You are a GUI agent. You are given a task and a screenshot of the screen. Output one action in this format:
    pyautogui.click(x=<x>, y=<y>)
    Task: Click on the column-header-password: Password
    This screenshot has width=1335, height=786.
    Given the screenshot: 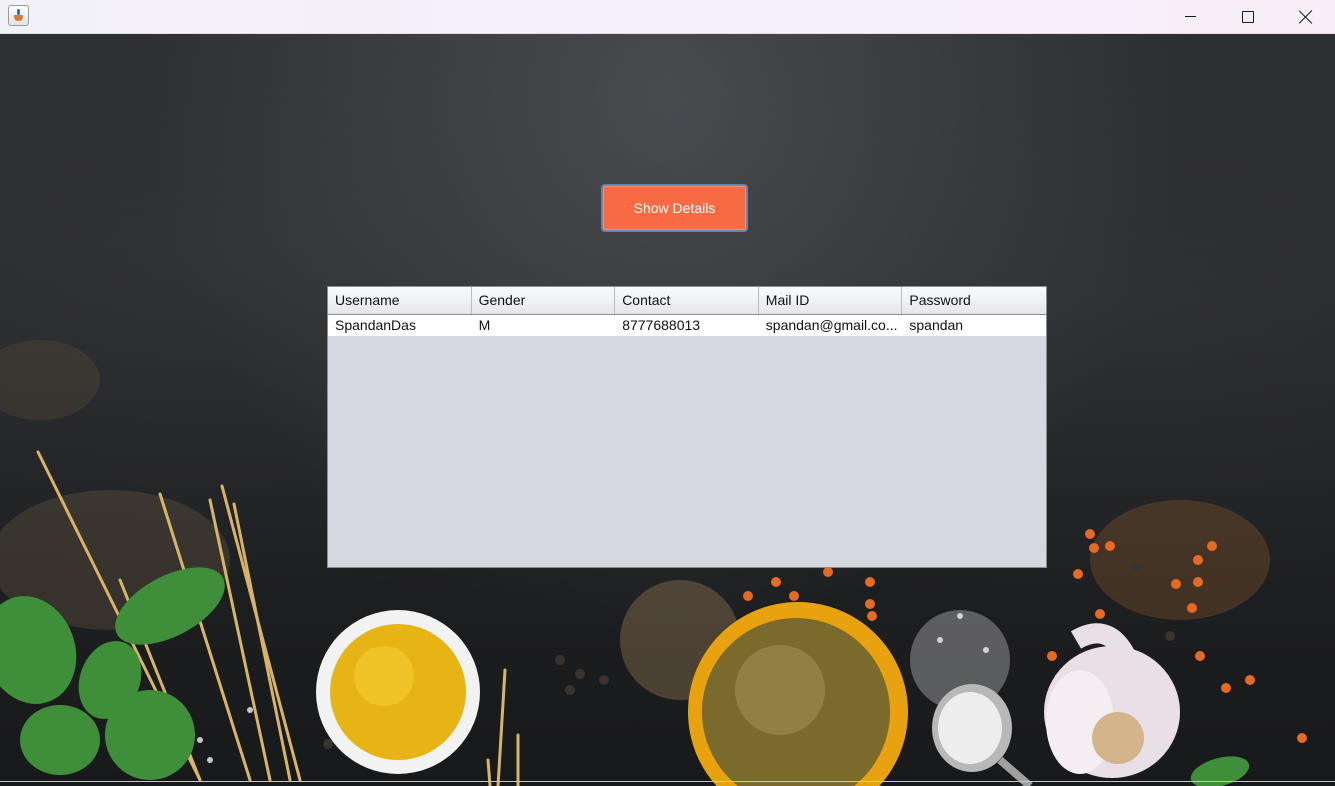 What is the action you would take?
    pyautogui.click(x=974, y=300)
    